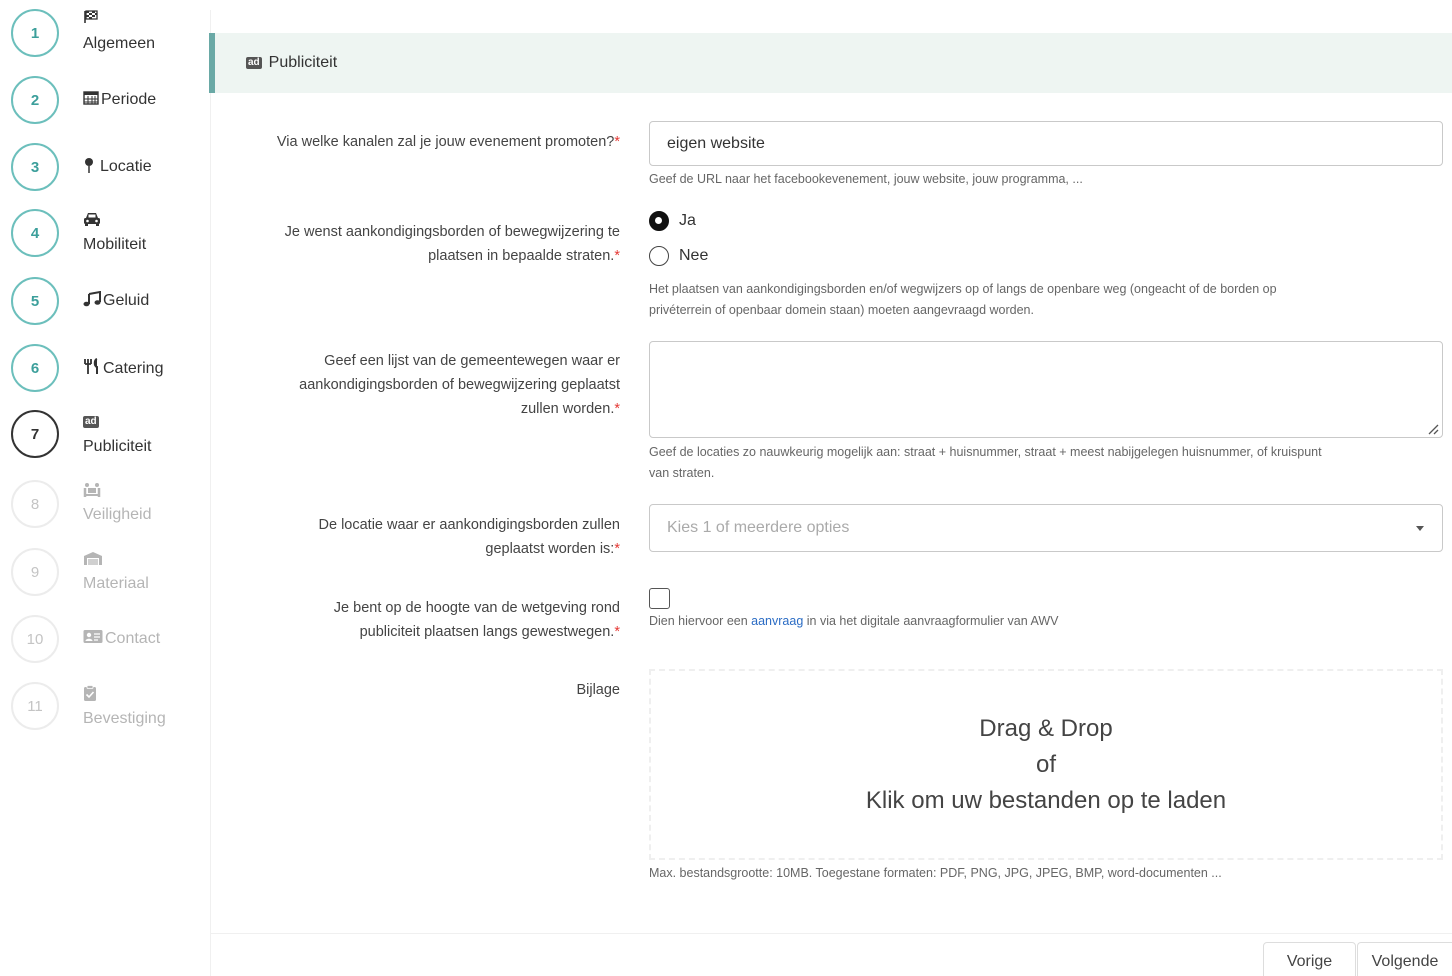  What do you see at coordinates (119, 43) in the screenshot?
I see `step-label: Algemeen` at bounding box center [119, 43].